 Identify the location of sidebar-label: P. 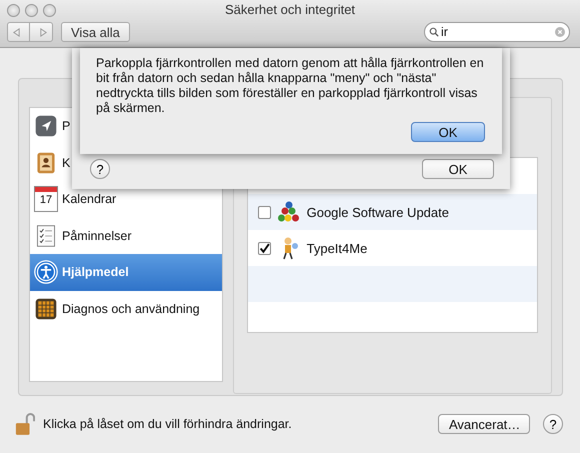
(66, 126).